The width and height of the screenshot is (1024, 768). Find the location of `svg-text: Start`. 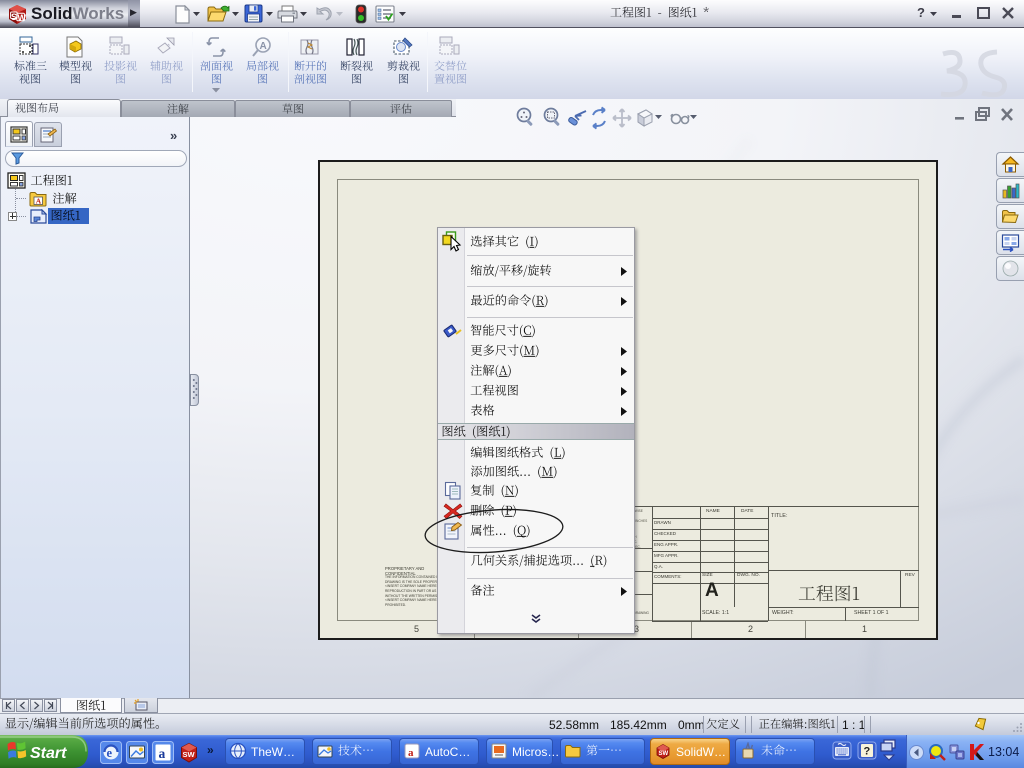

svg-text: Start is located at coordinates (48, 753).